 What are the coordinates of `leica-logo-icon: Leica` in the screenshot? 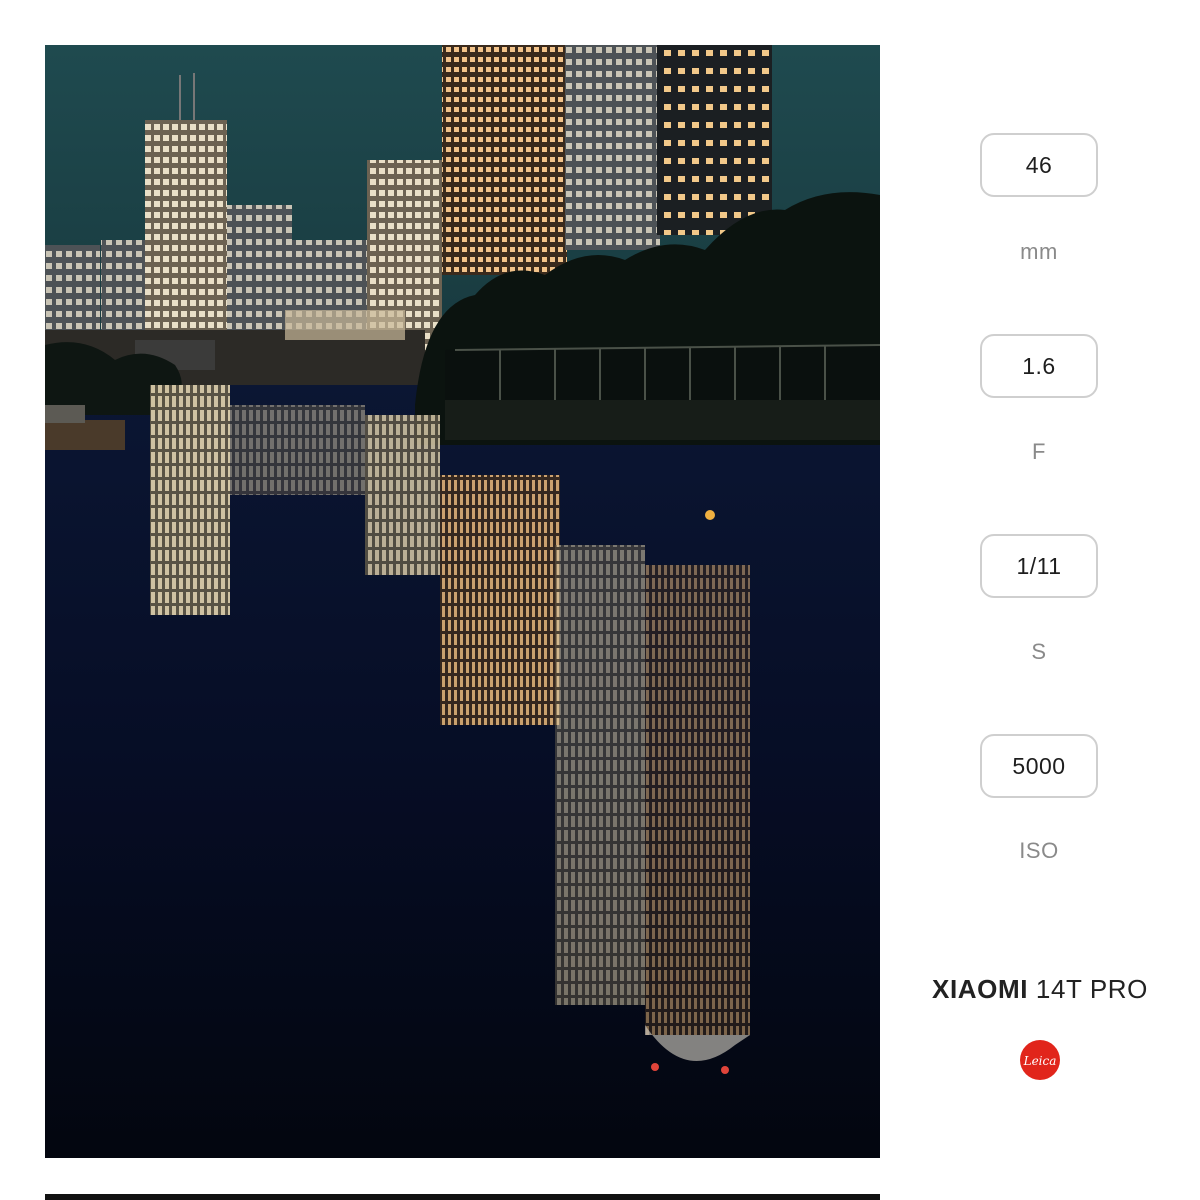 It's located at (1040, 1060).